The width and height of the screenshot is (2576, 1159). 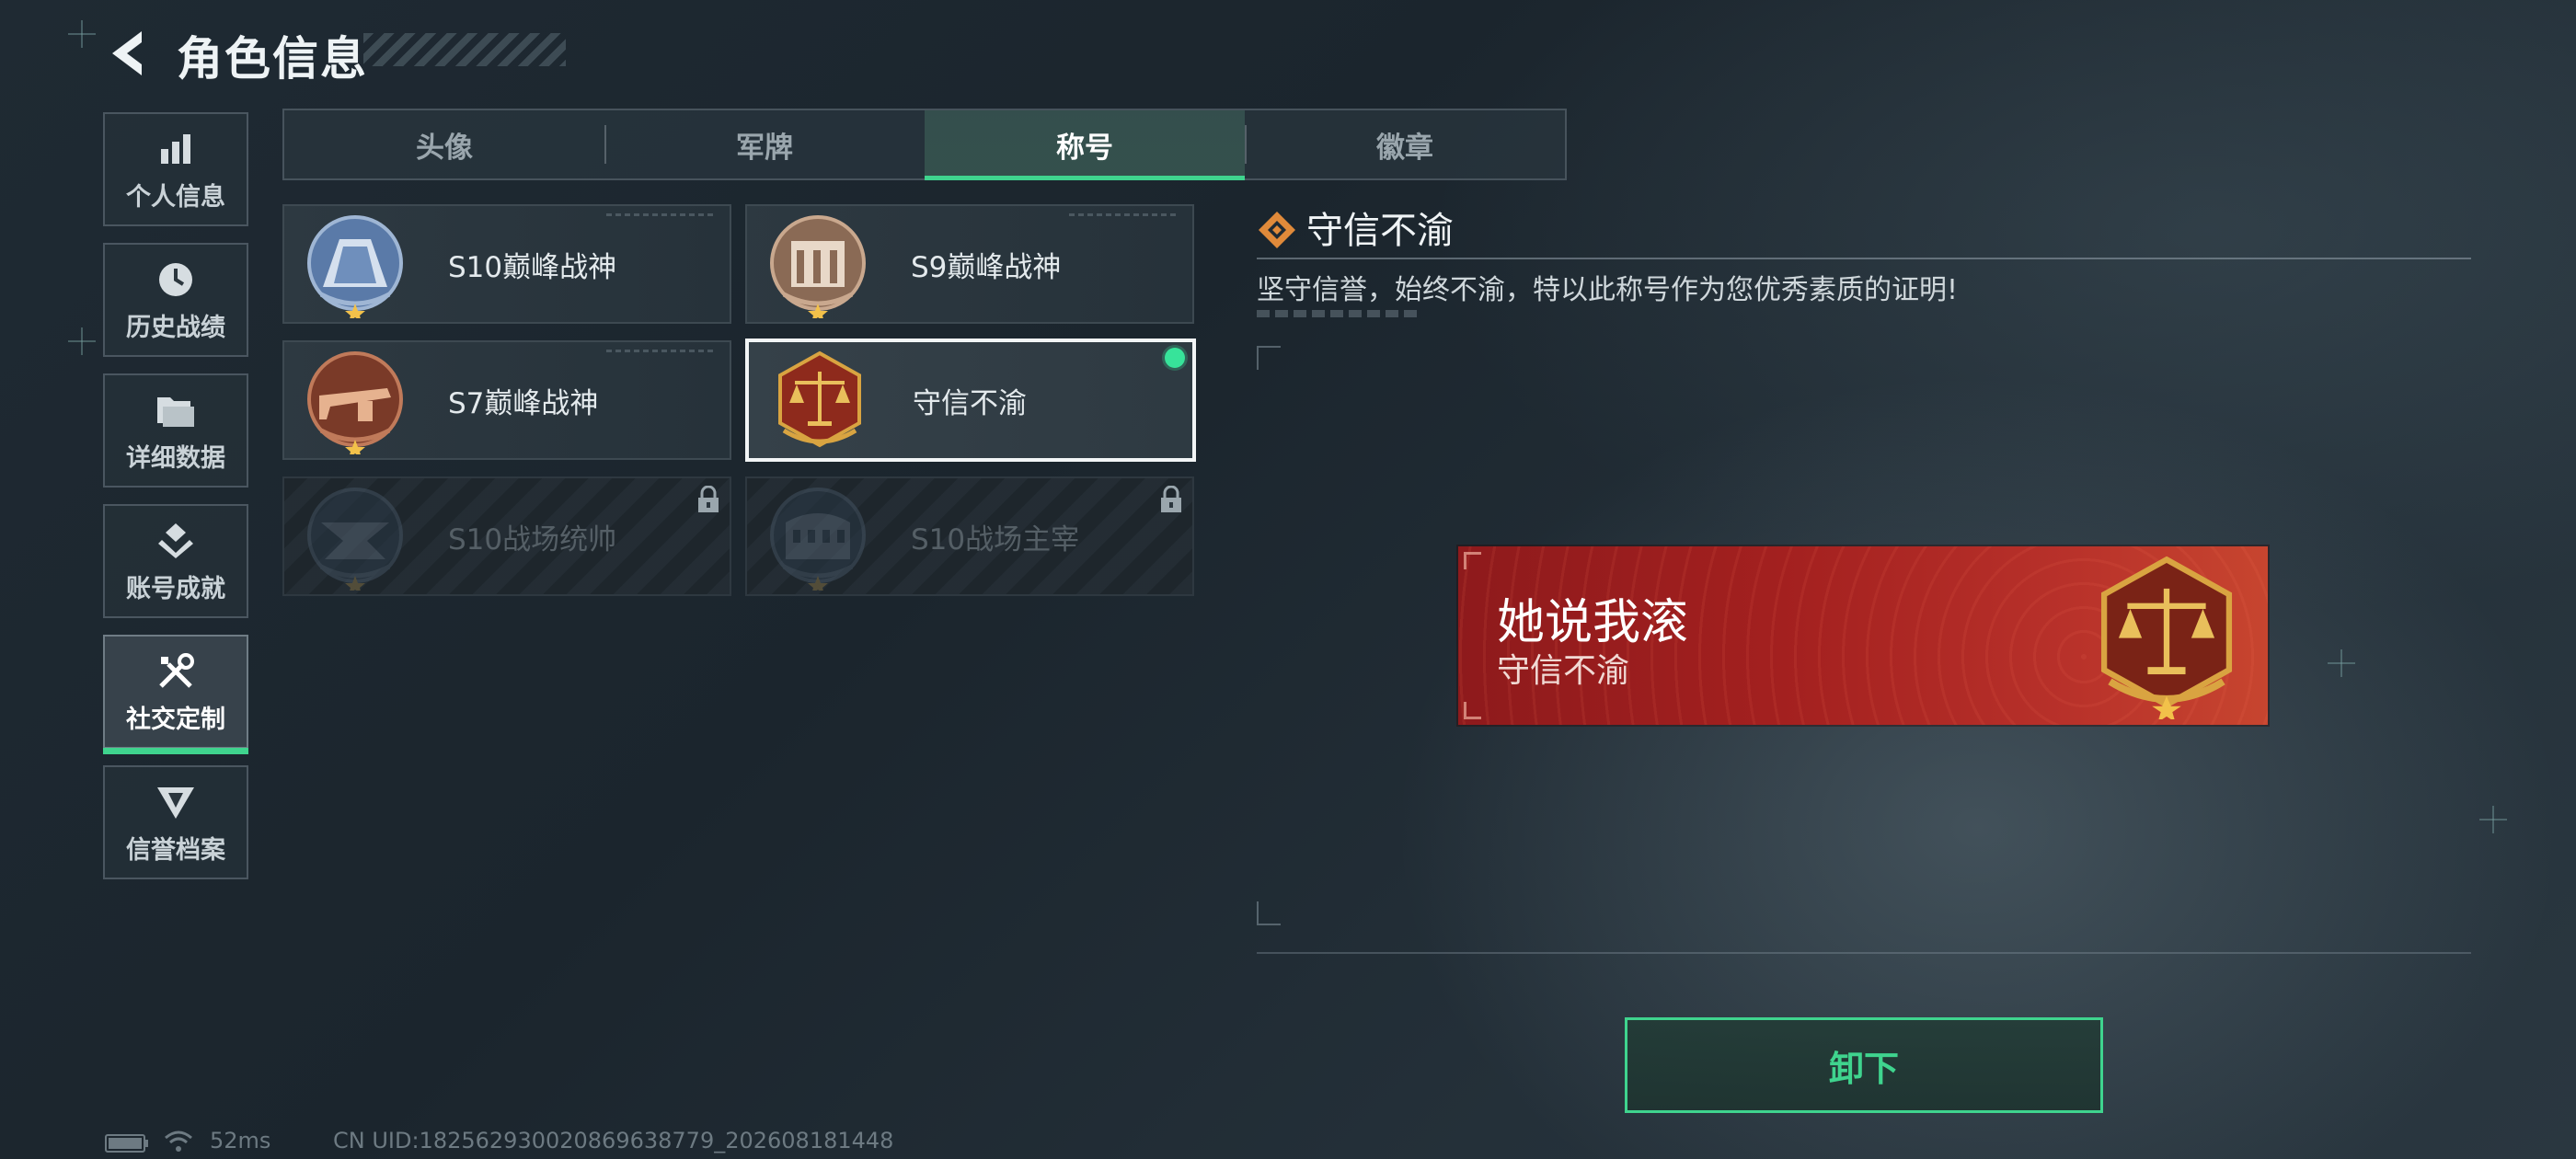 I want to click on battery-icon, so click(x=126, y=1143).